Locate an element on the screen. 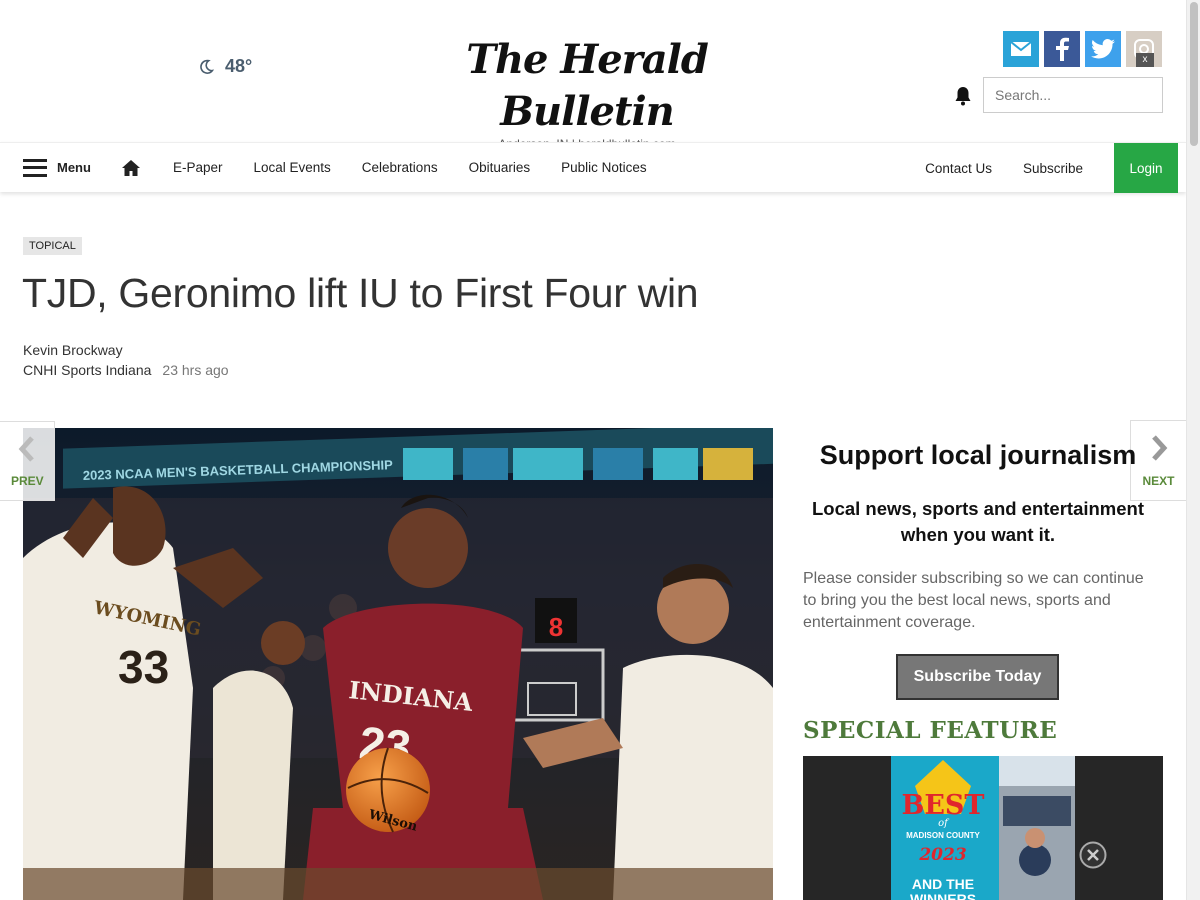 Image resolution: width=1200 pixels, height=900 pixels. menu-button: Menu is located at coordinates (57, 167).